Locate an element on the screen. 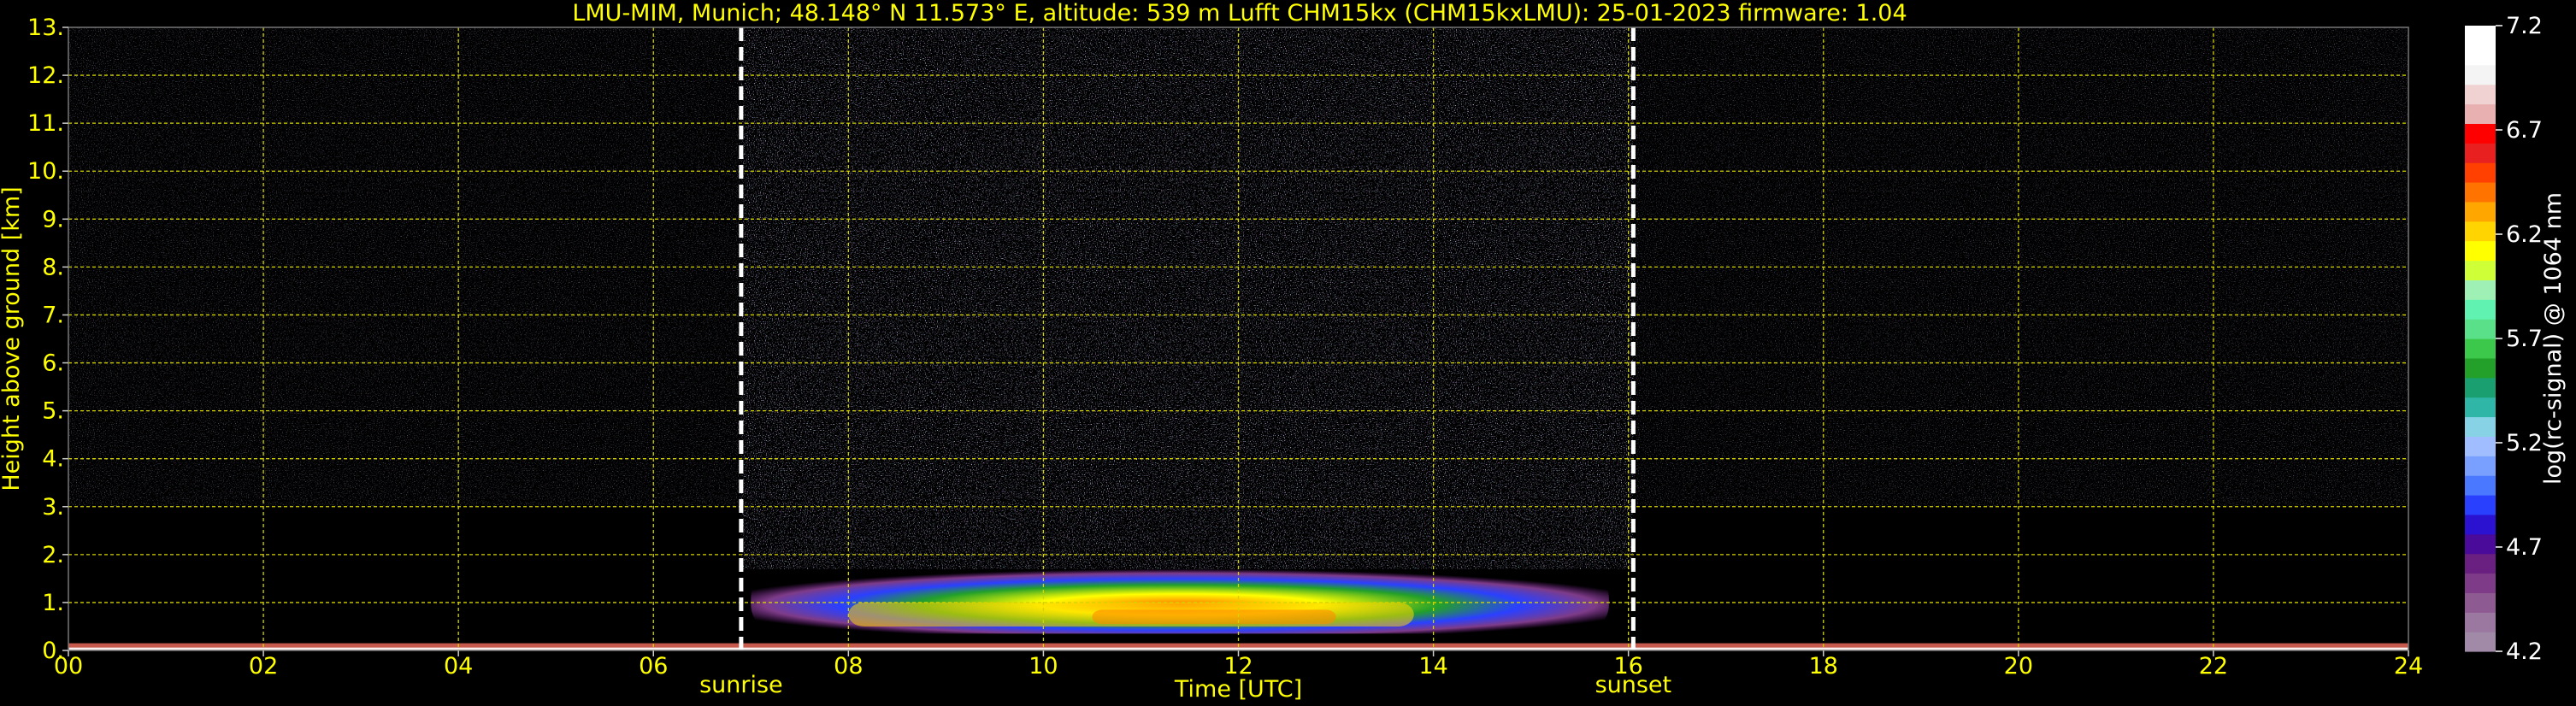  y-tick-label: 5. is located at coordinates (53, 411).